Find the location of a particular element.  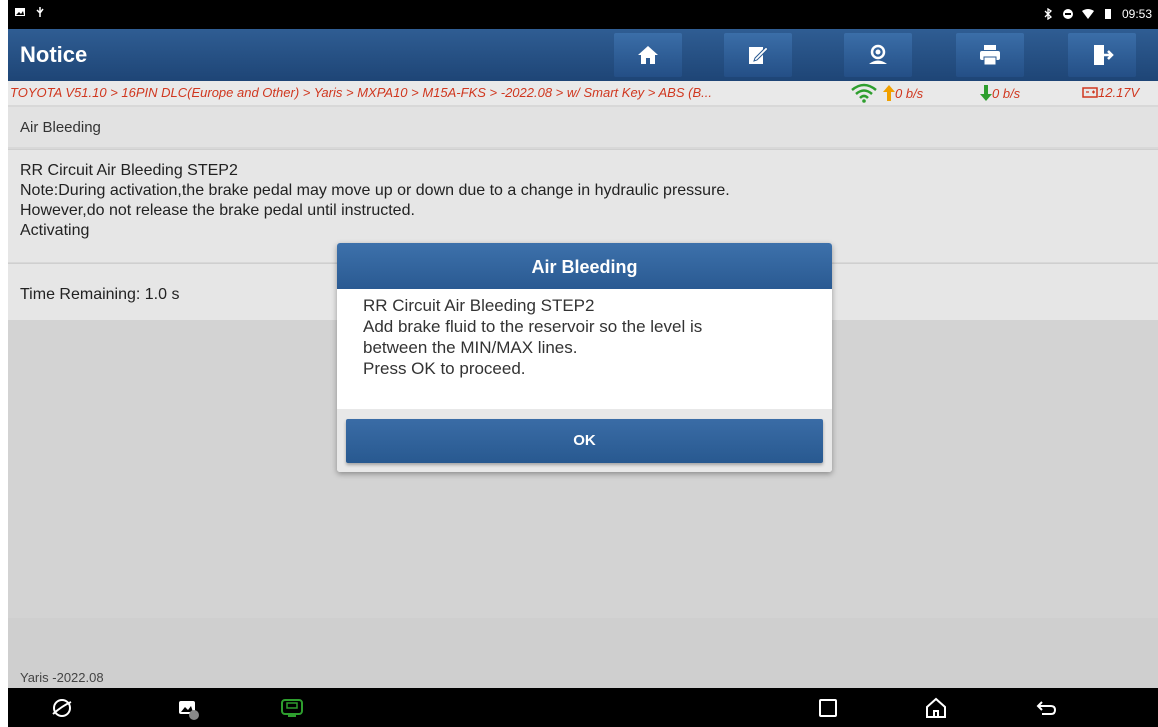

car-battery-icon is located at coordinates (1090, 92).